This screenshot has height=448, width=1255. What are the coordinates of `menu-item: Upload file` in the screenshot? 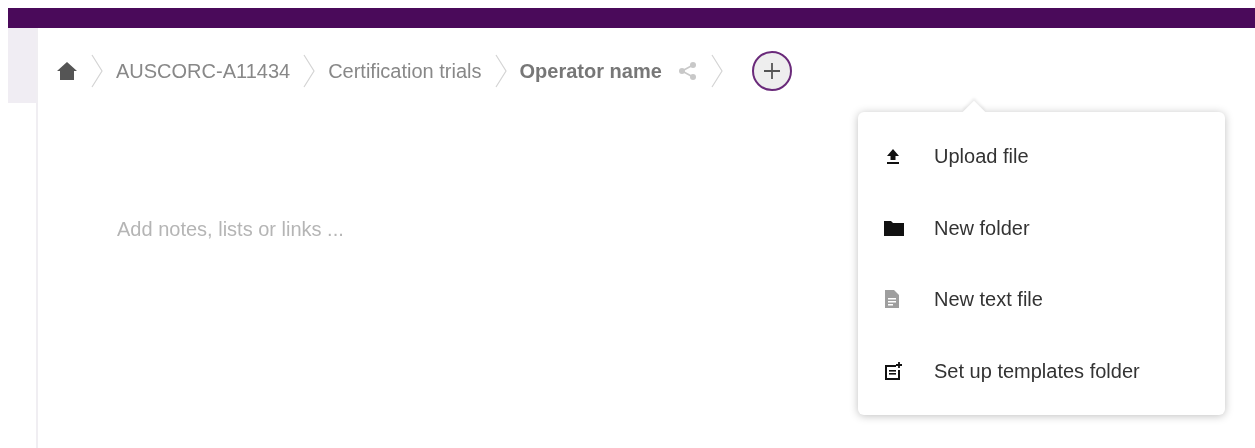 It's located at (1041, 155).